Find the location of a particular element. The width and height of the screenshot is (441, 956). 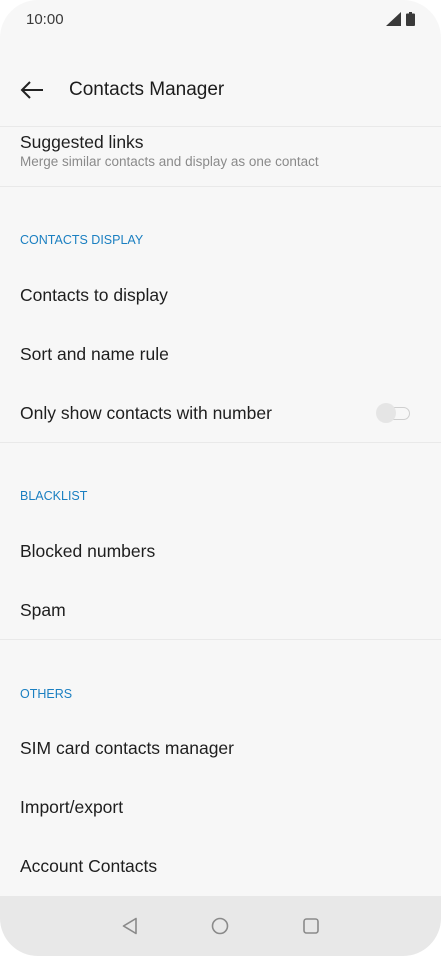

page-title: Contacts Manager is located at coordinates (147, 89).